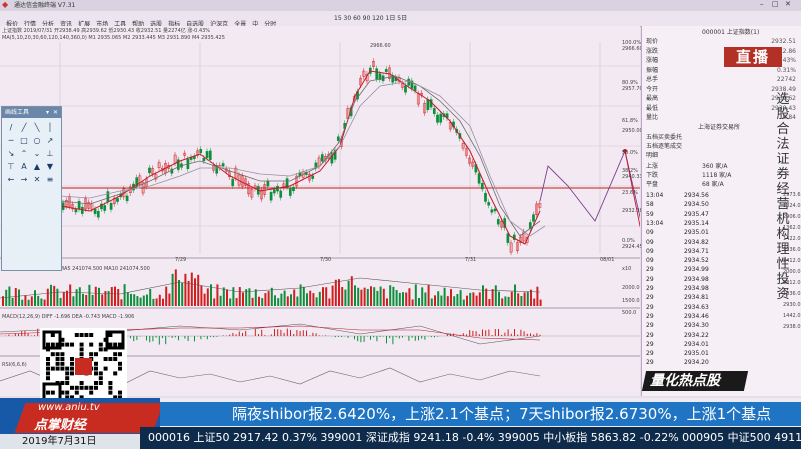 This screenshot has height=449, width=801. What do you see at coordinates (786, 79) in the screenshot?
I see `quote-field-value: 22742` at bounding box center [786, 79].